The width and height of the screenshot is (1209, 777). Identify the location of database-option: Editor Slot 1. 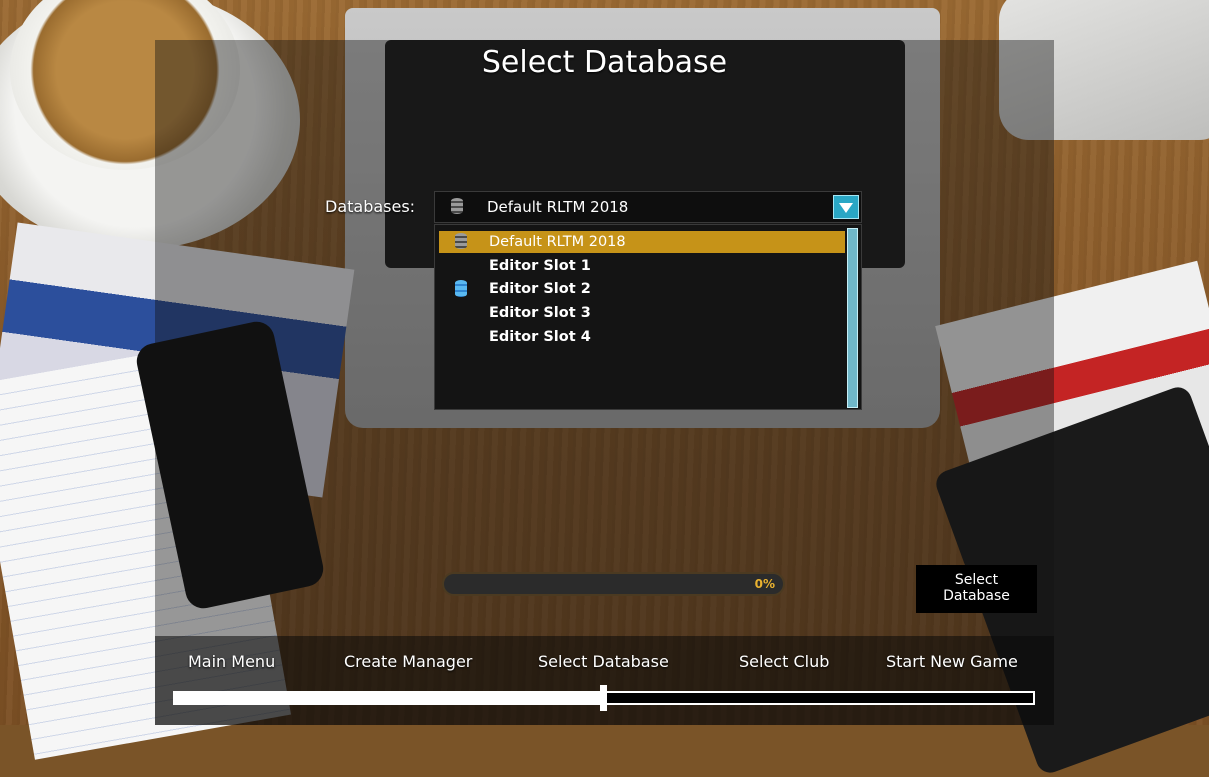
(642, 266).